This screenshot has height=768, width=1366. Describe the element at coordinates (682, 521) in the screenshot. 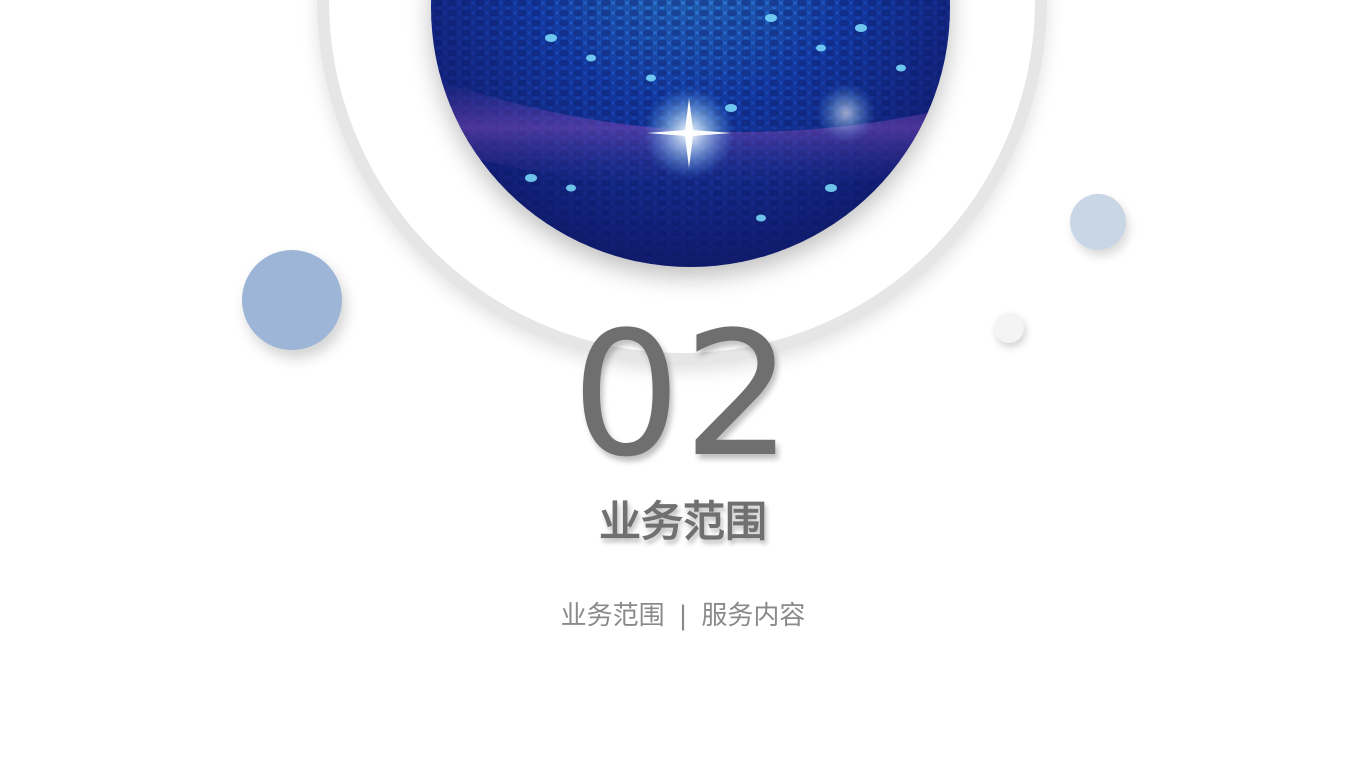

I see `section-title: 业务范围` at that location.